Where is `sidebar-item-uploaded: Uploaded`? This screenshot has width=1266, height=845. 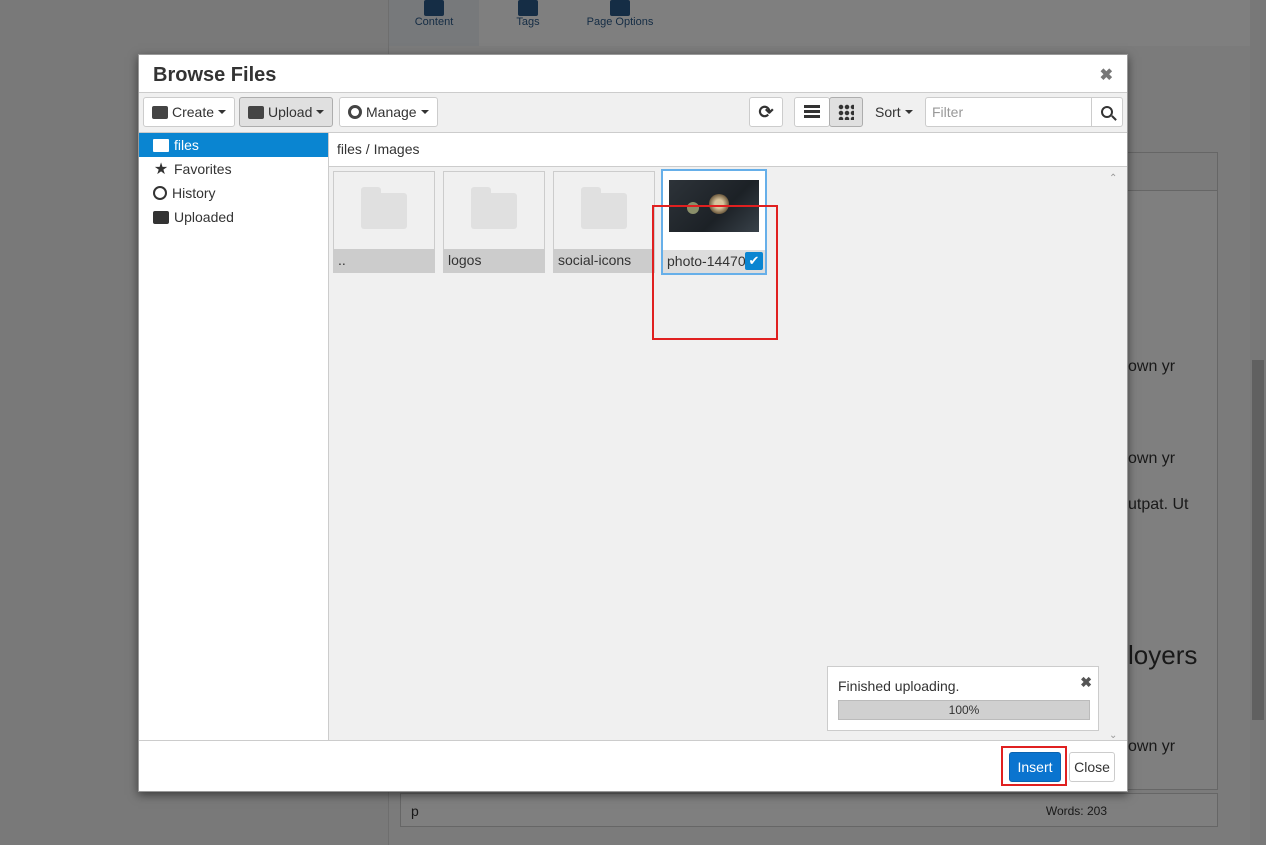
sidebar-item-uploaded: Uploaded is located at coordinates (233, 217).